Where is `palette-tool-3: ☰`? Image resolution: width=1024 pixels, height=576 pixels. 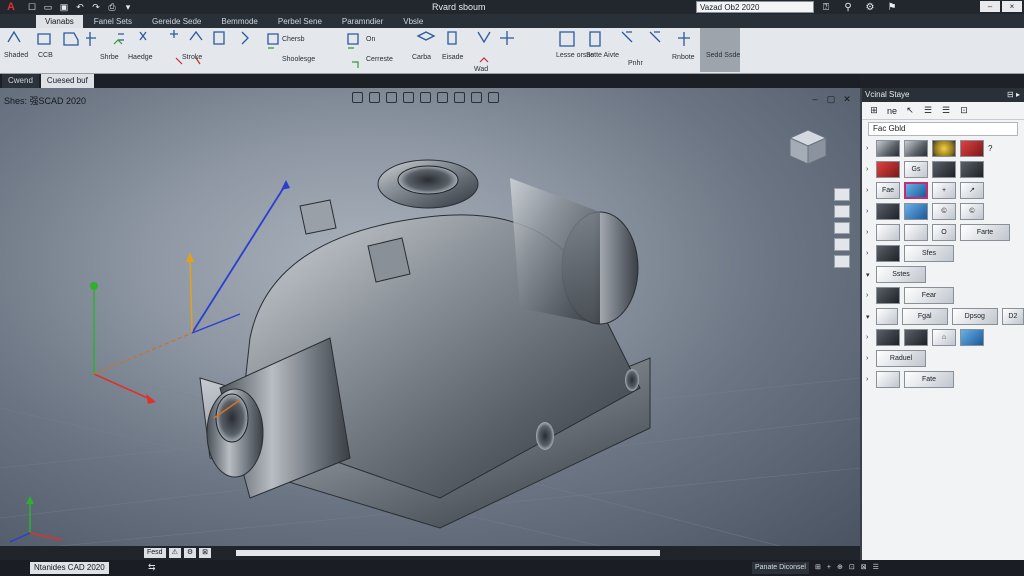
palette-tool-3: ☰ is located at coordinates (928, 110).